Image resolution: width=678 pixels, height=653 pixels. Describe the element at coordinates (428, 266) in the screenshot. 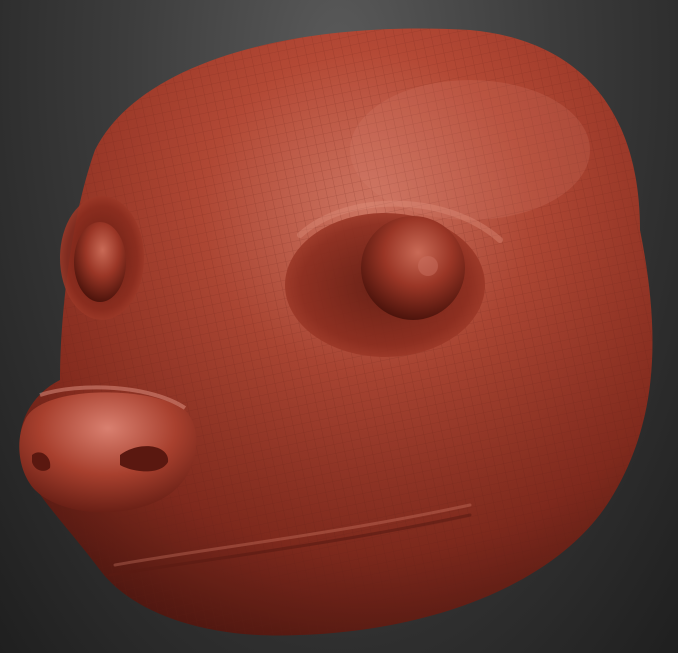

I see `right-eye-pupil` at that location.